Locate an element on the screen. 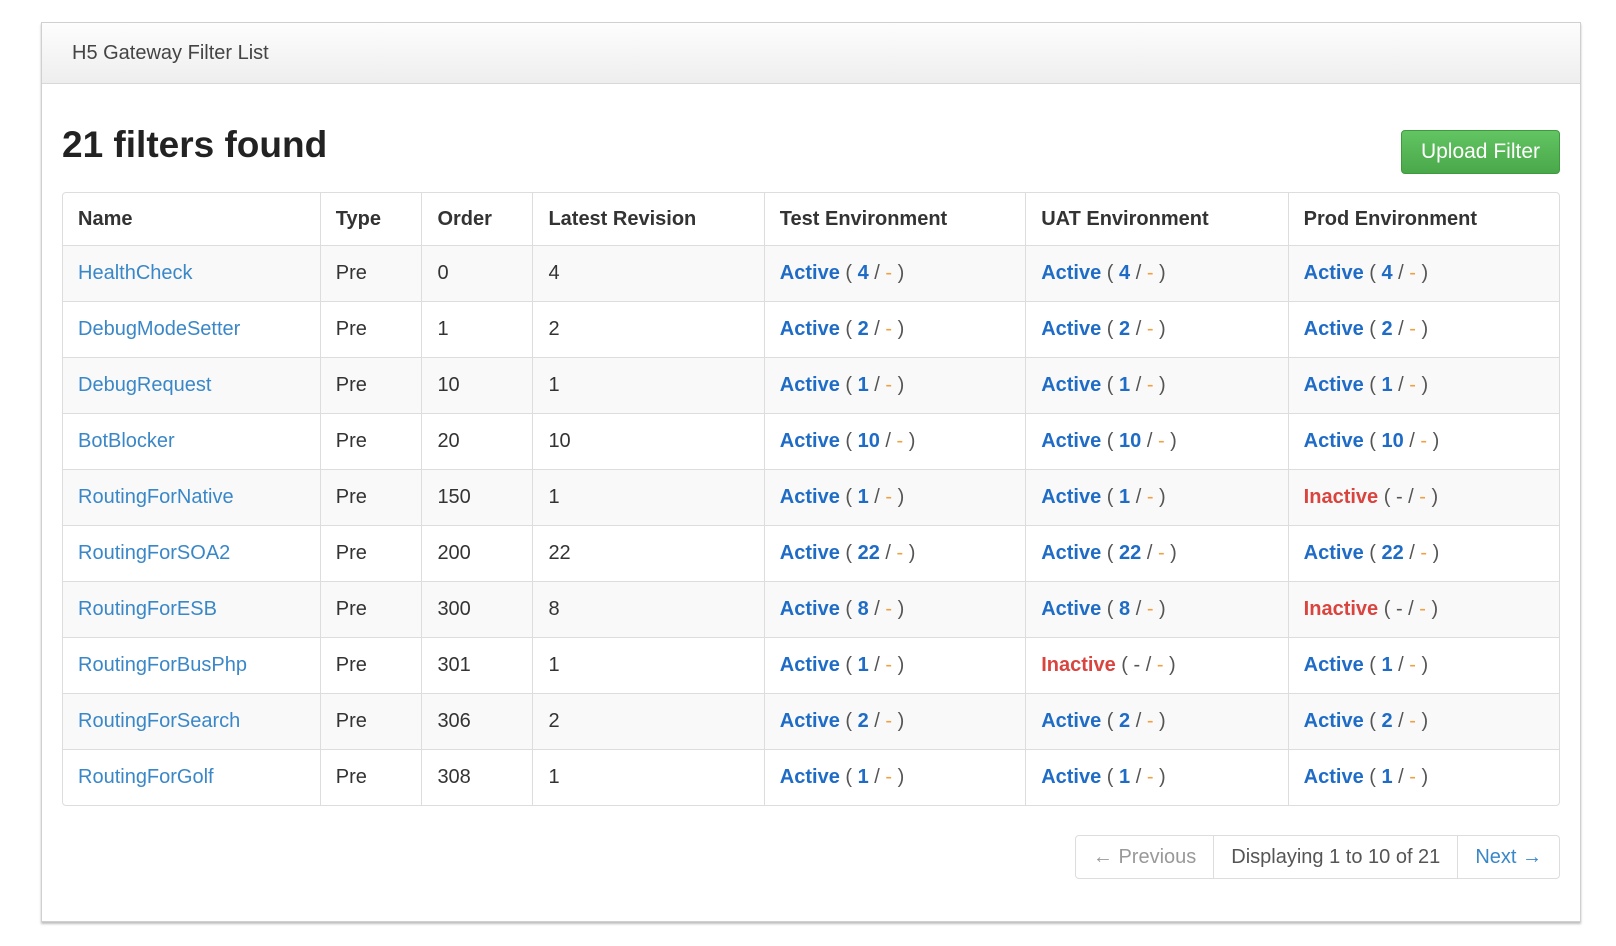  cell-test-environment: Active ( 10 / - ) is located at coordinates (894, 441).